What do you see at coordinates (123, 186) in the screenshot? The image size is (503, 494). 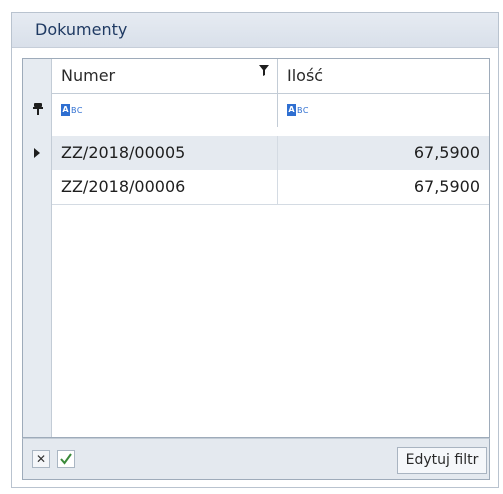 I see `cell-text: ZZ/2018/00006` at bounding box center [123, 186].